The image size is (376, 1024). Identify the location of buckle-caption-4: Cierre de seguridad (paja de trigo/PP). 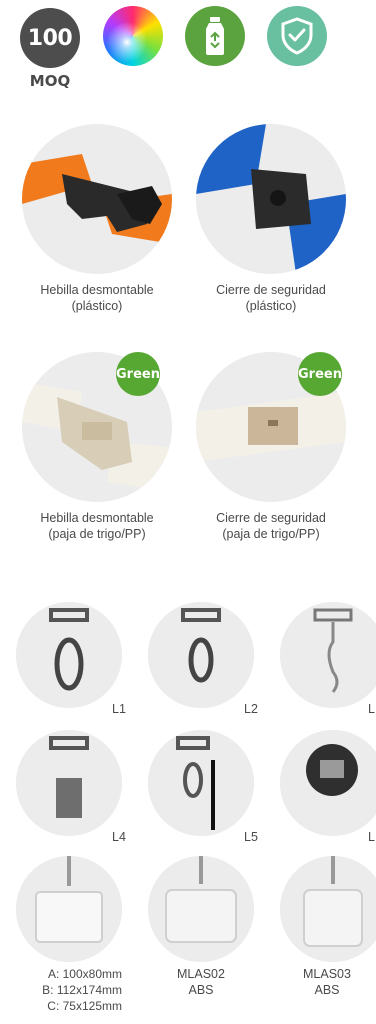
(271, 526).